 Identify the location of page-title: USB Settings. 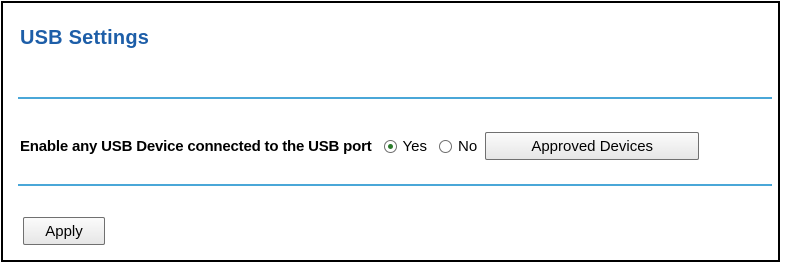
(85, 38).